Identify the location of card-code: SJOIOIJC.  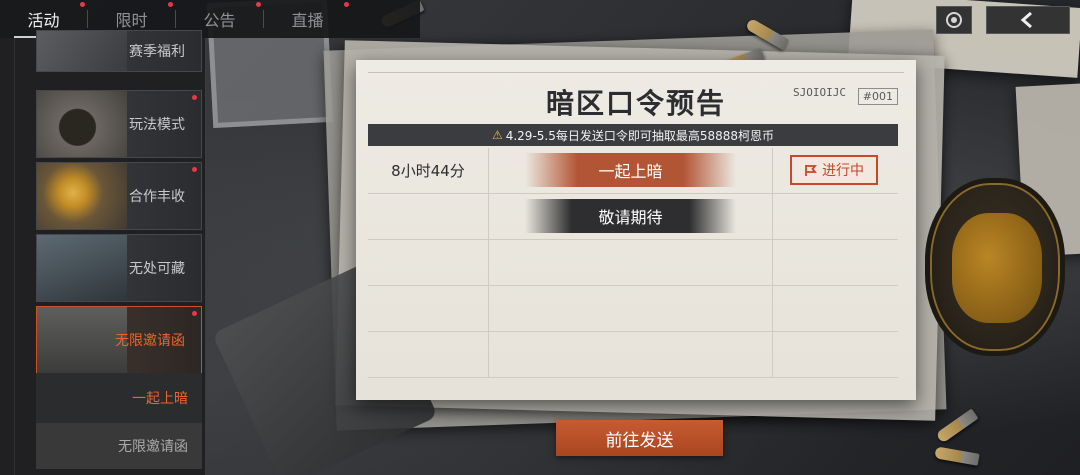
(819, 92).